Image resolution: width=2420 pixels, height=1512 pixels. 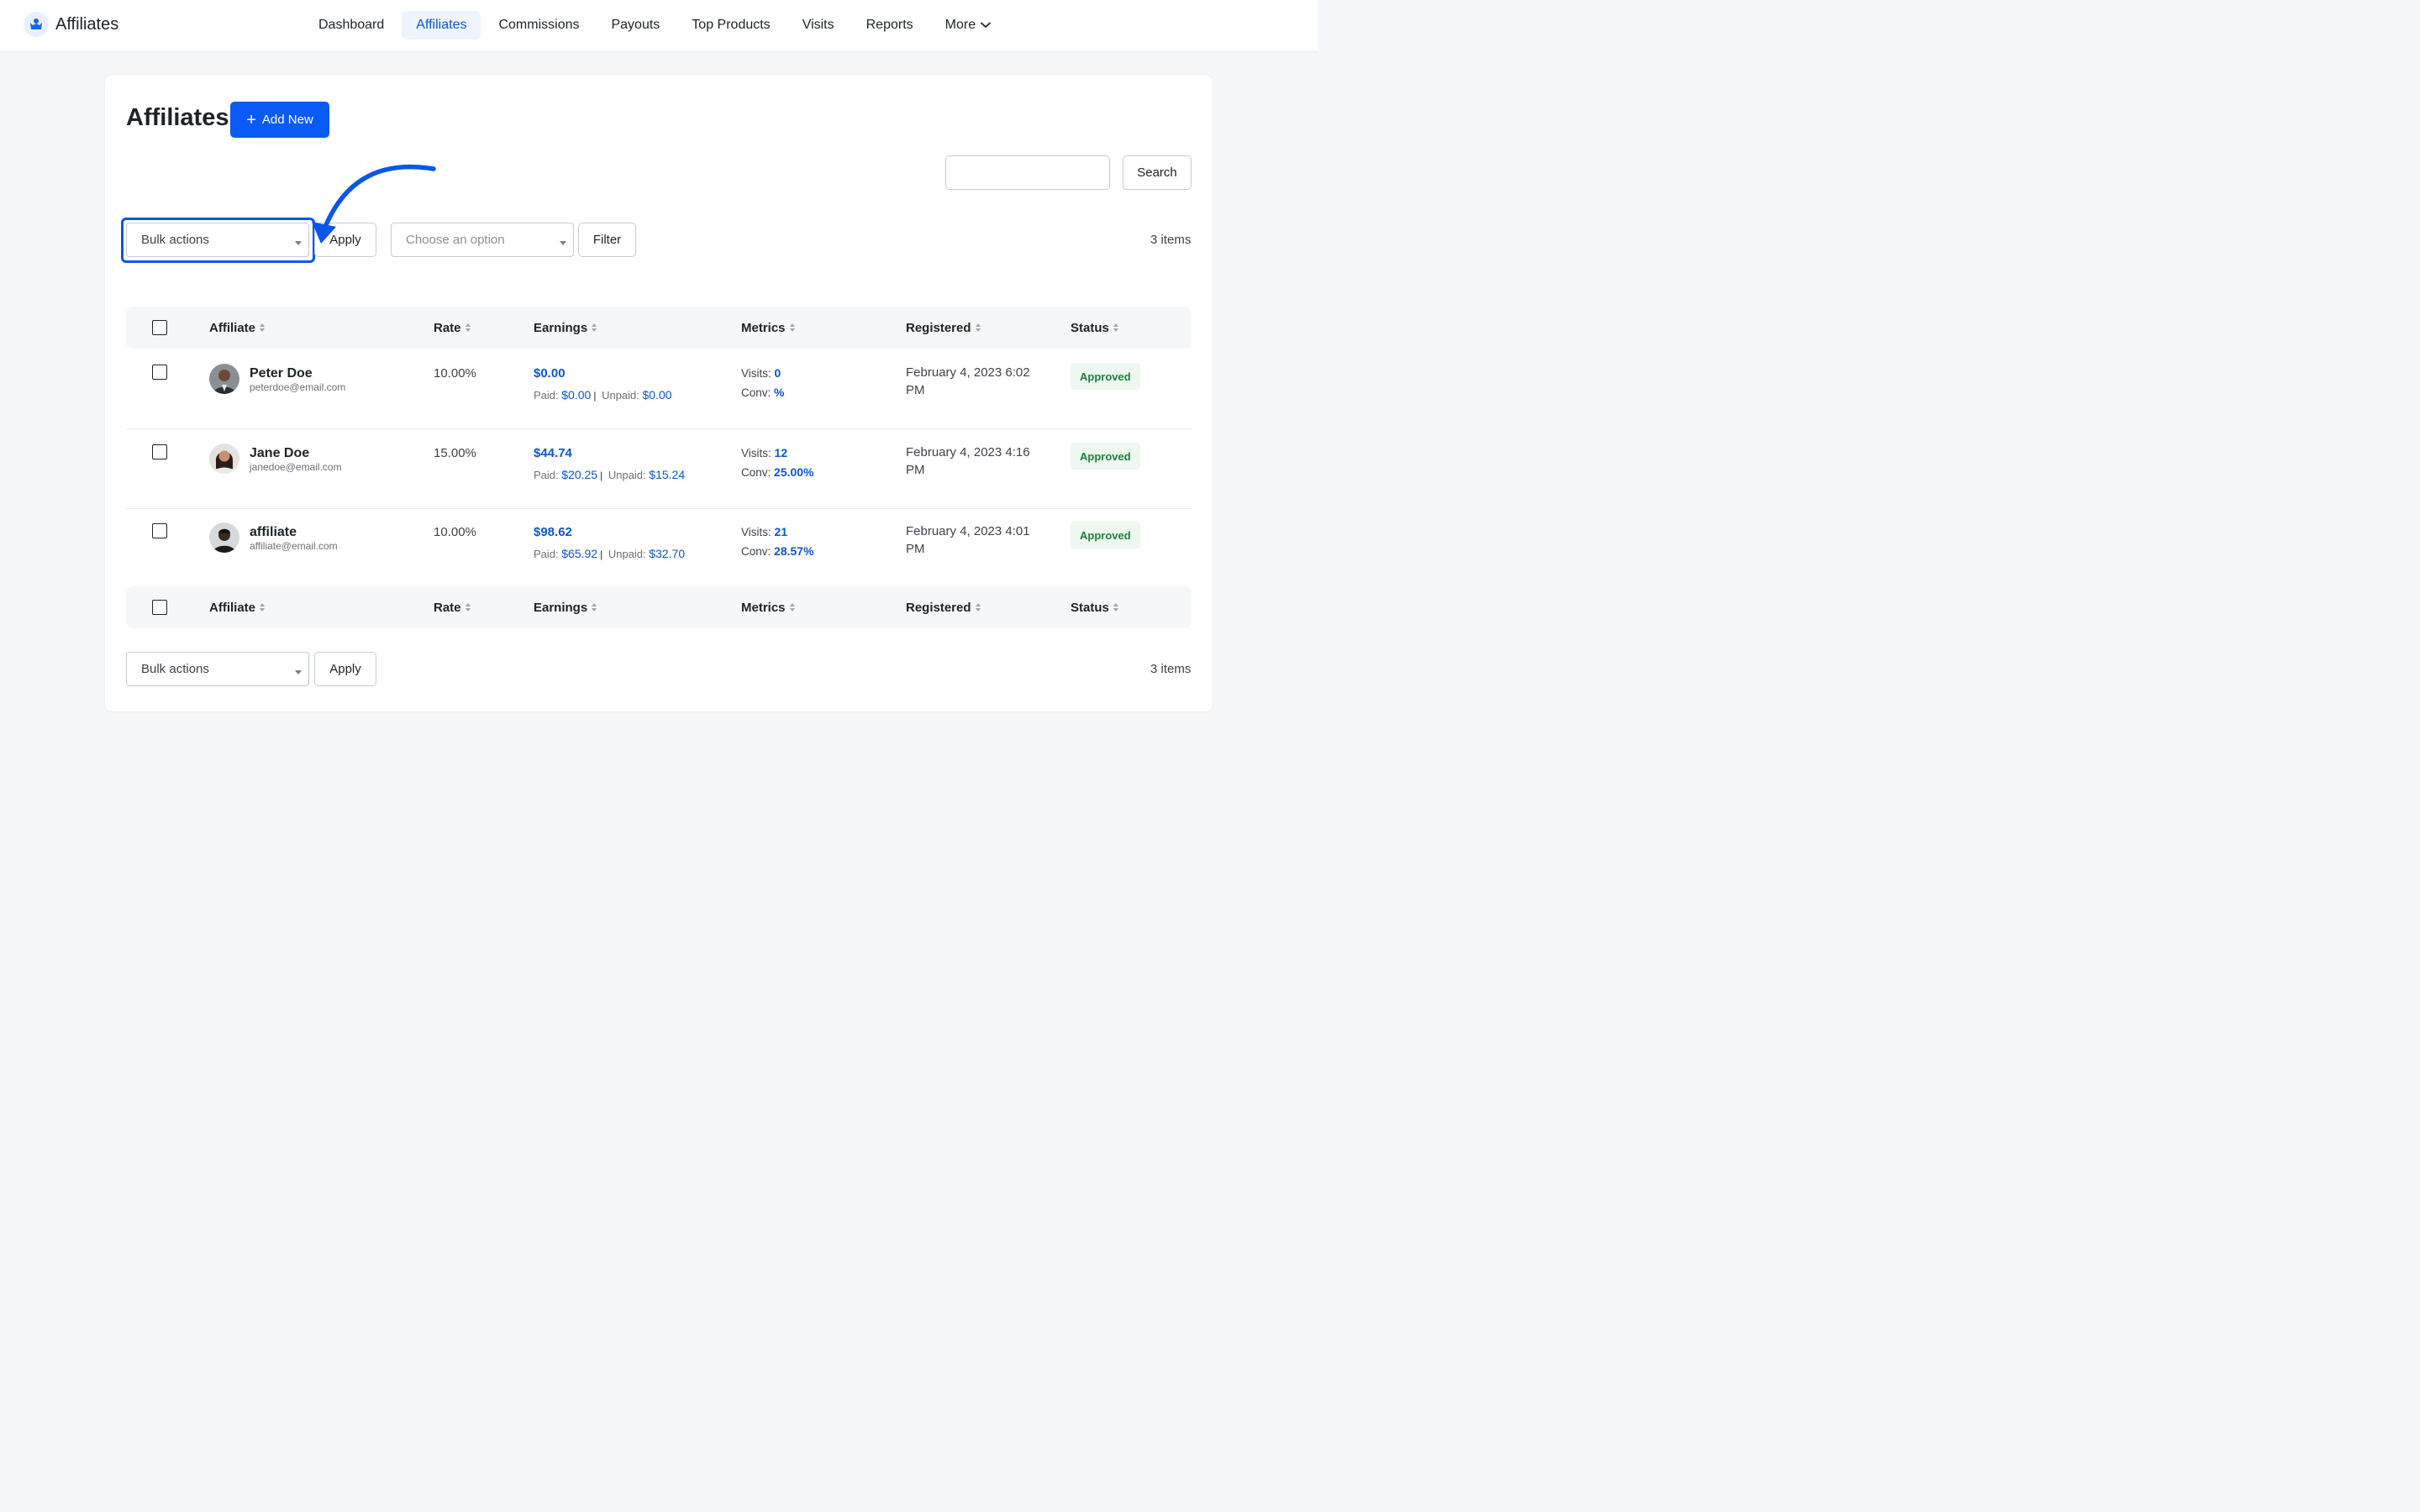 I want to click on col-rate-label: Rate, so click(x=448, y=327).